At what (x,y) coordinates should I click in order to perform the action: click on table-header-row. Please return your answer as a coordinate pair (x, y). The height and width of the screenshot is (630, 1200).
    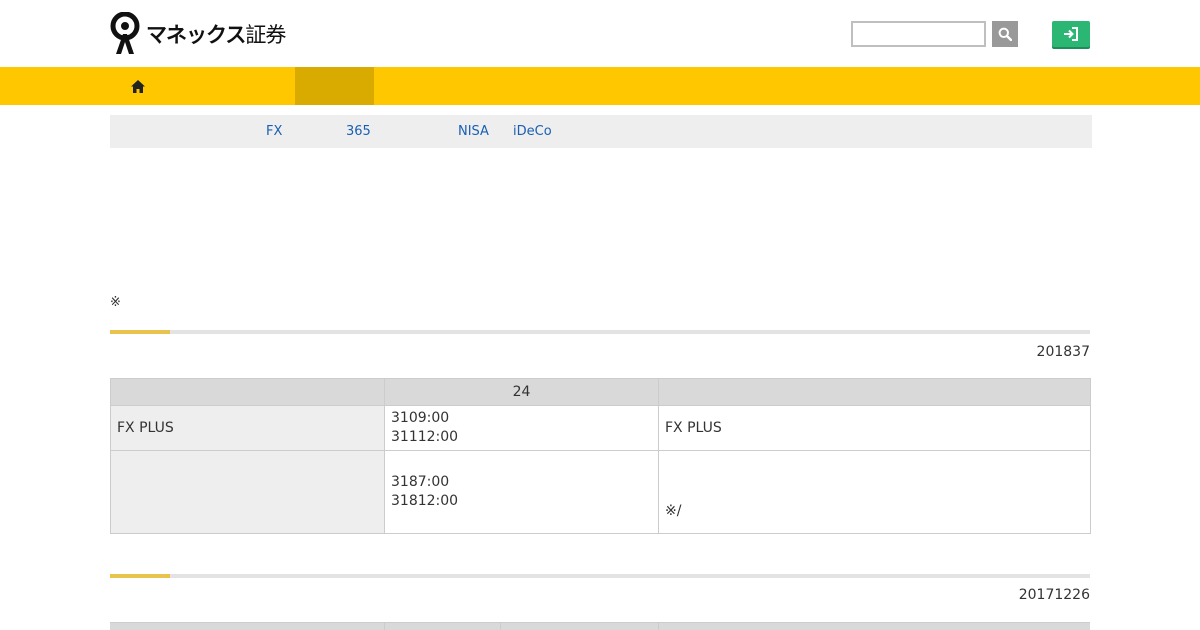
    Looking at the image, I should click on (600, 626).